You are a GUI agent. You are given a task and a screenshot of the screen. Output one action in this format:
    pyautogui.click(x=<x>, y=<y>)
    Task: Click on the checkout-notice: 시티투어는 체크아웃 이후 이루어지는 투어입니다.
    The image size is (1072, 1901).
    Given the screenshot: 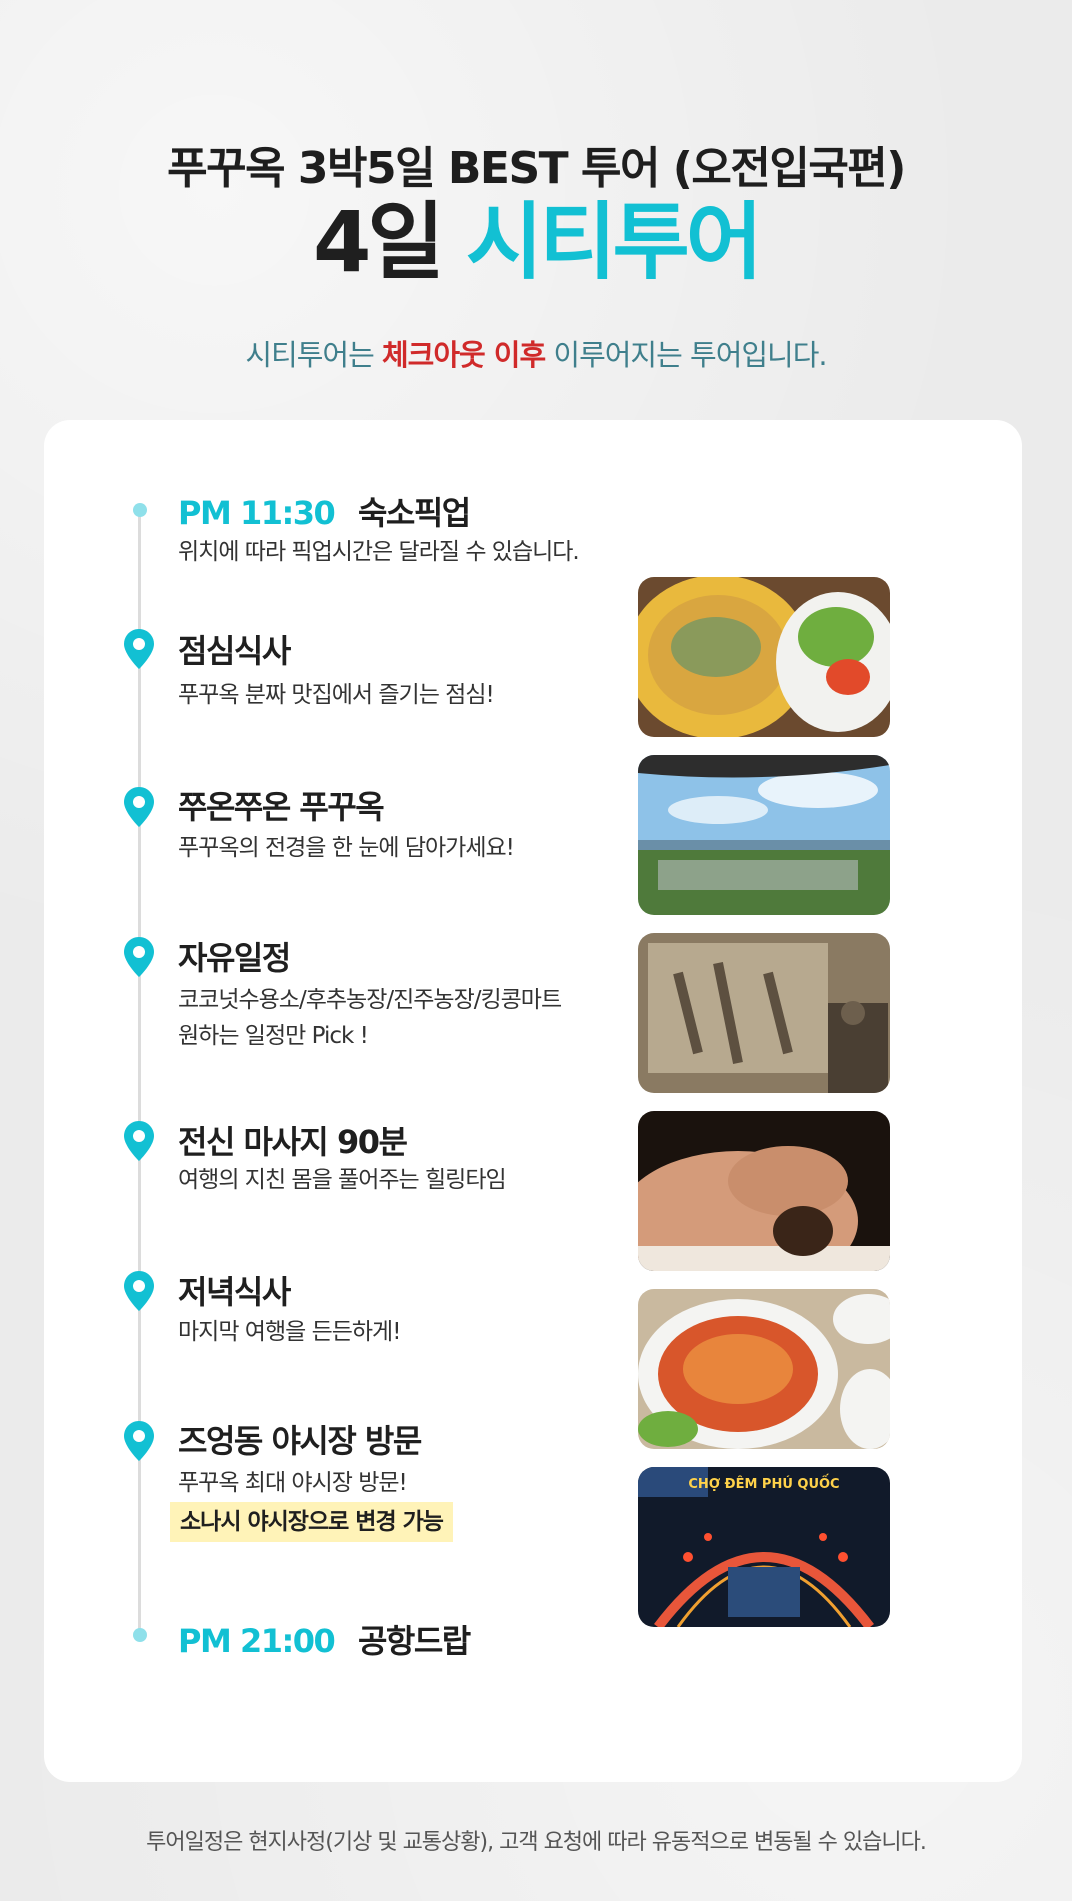 What is the action you would take?
    pyautogui.click(x=536, y=353)
    